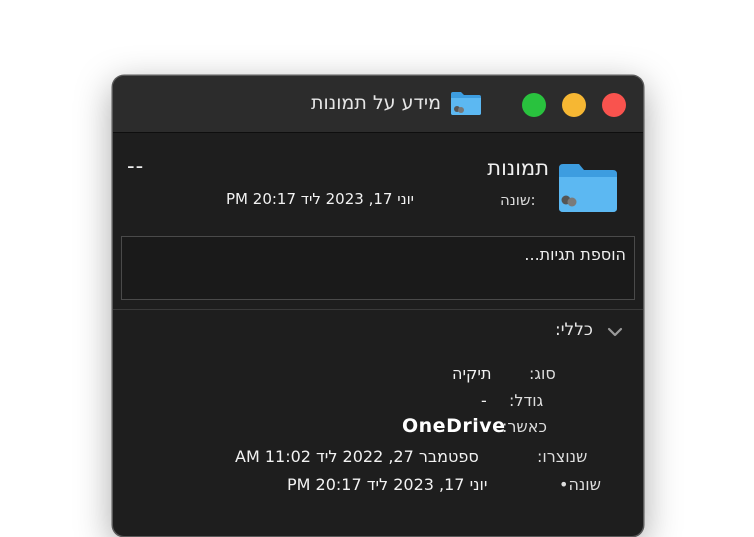 This screenshot has width=754, height=537. What do you see at coordinates (454, 426) in the screenshot?
I see `where-value: OneDrive` at bounding box center [454, 426].